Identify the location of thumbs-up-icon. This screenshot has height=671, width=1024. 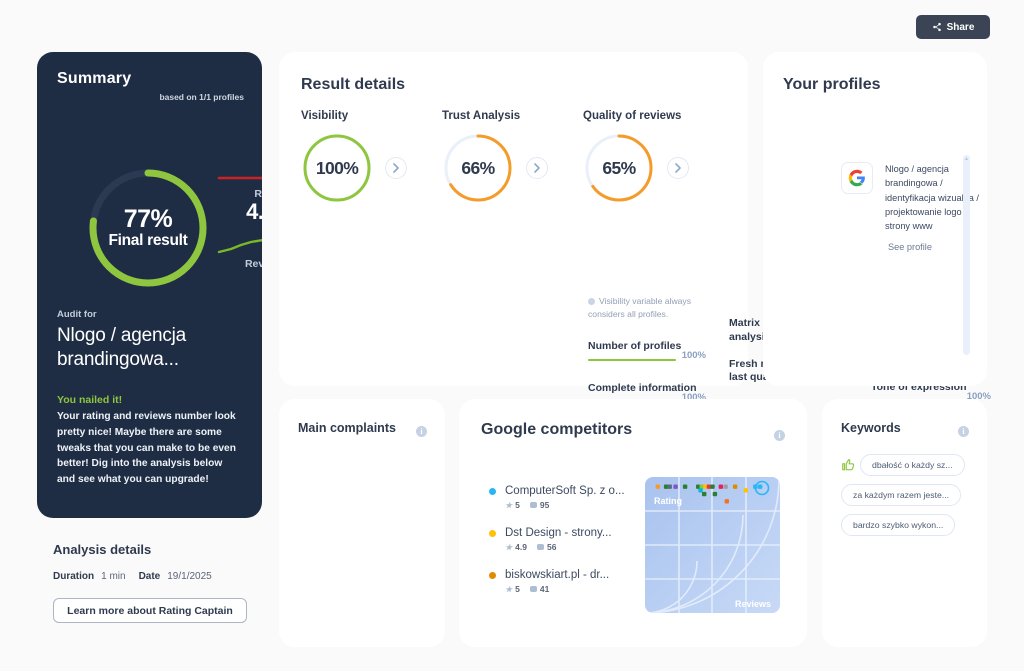
(848, 465).